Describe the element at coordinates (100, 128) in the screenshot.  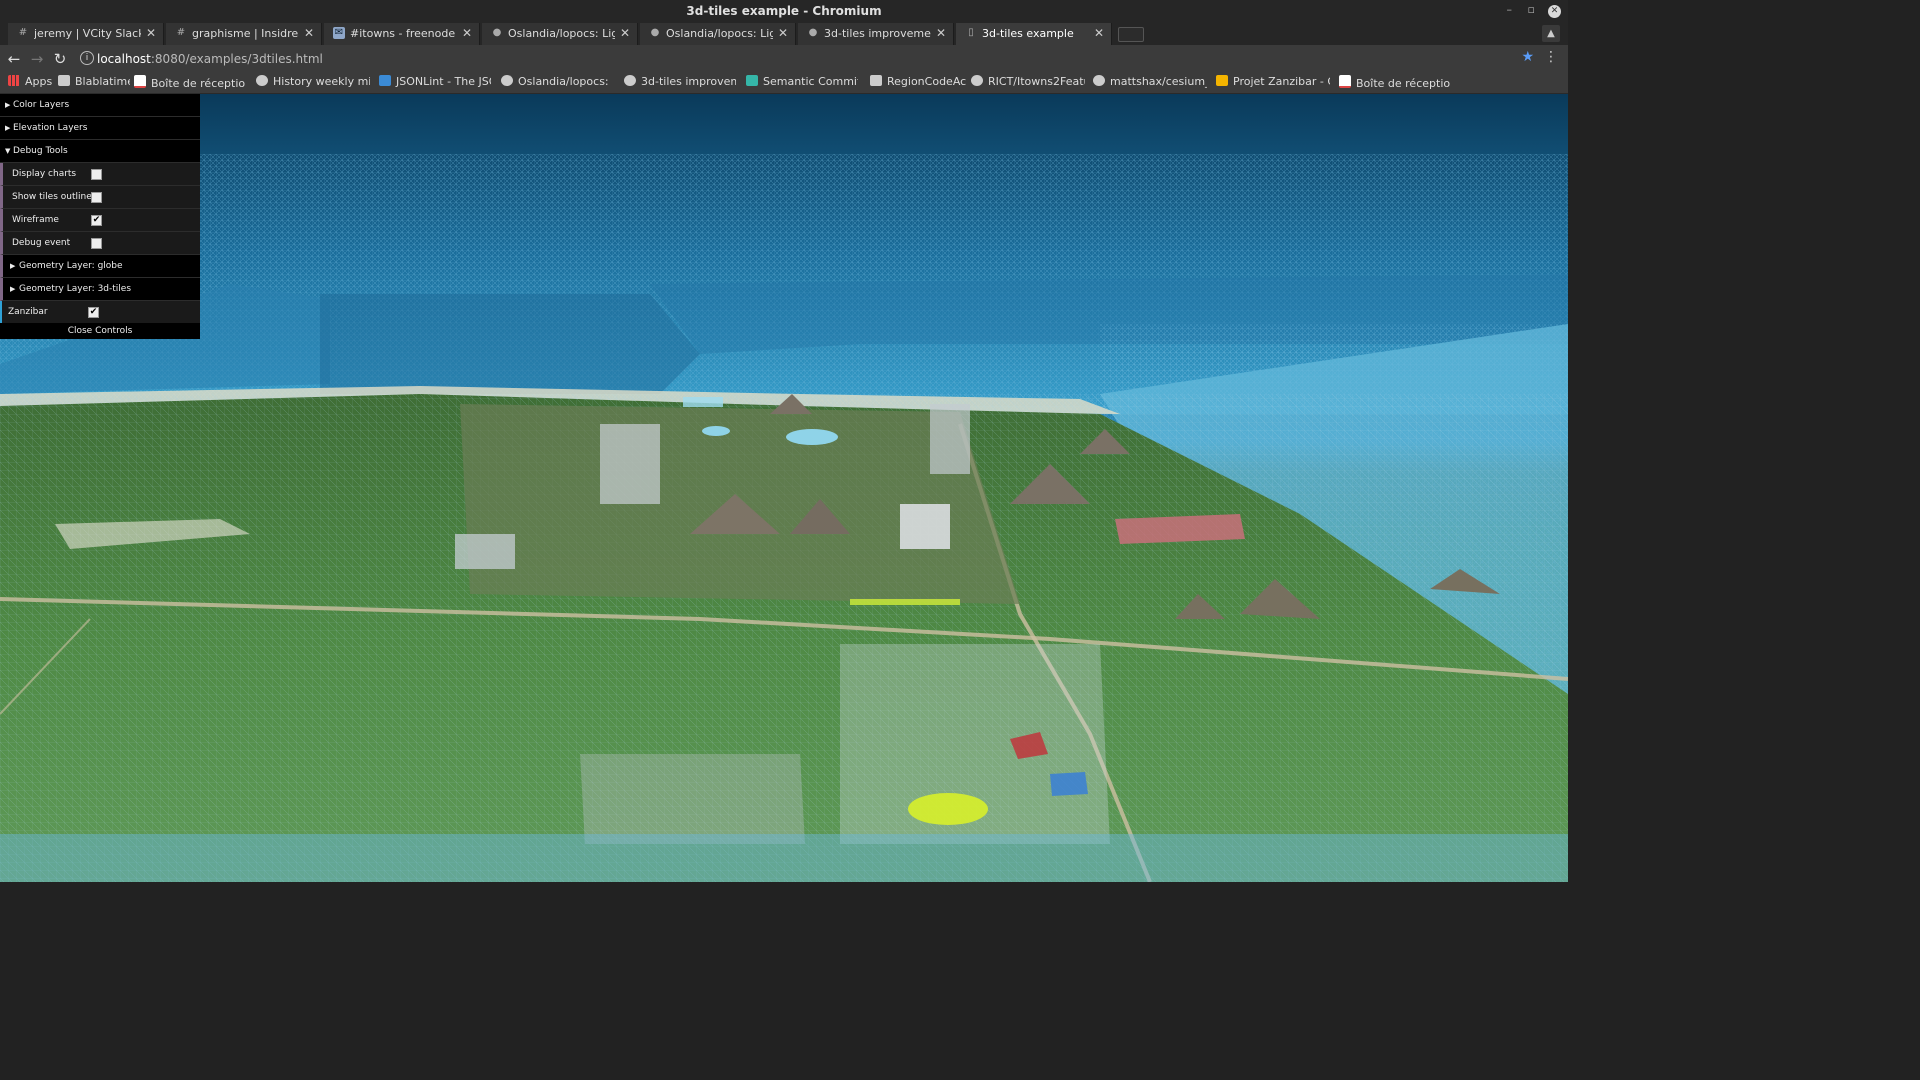
I see `folder-elevation-layers: ▶ Elevation Layers` at that location.